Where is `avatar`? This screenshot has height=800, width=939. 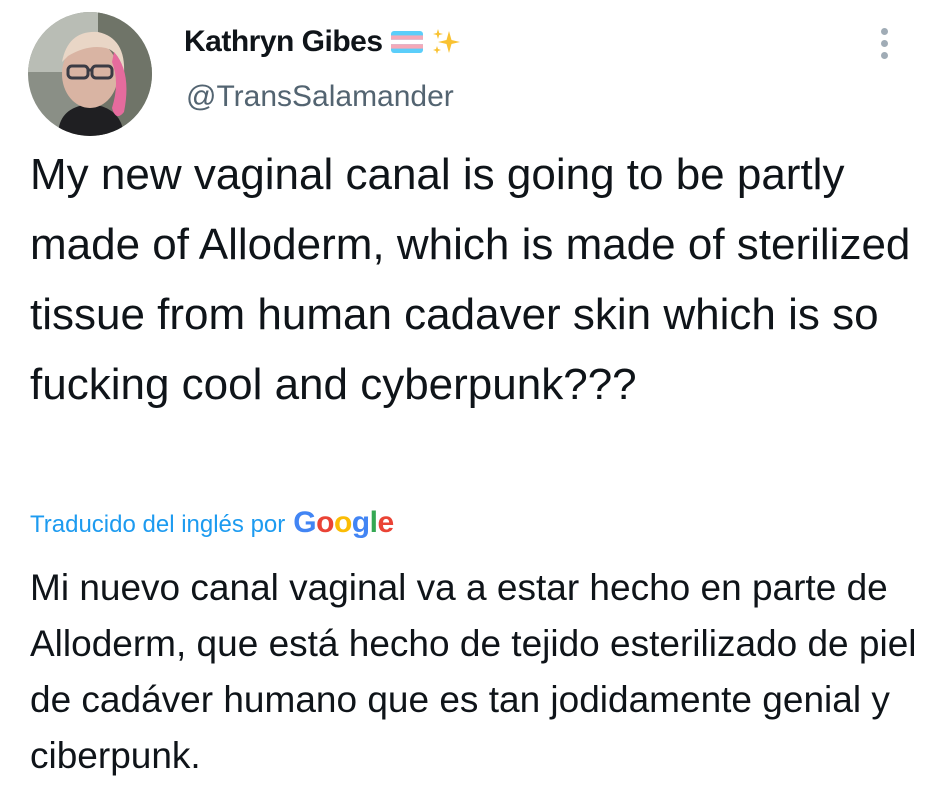 avatar is located at coordinates (90, 74).